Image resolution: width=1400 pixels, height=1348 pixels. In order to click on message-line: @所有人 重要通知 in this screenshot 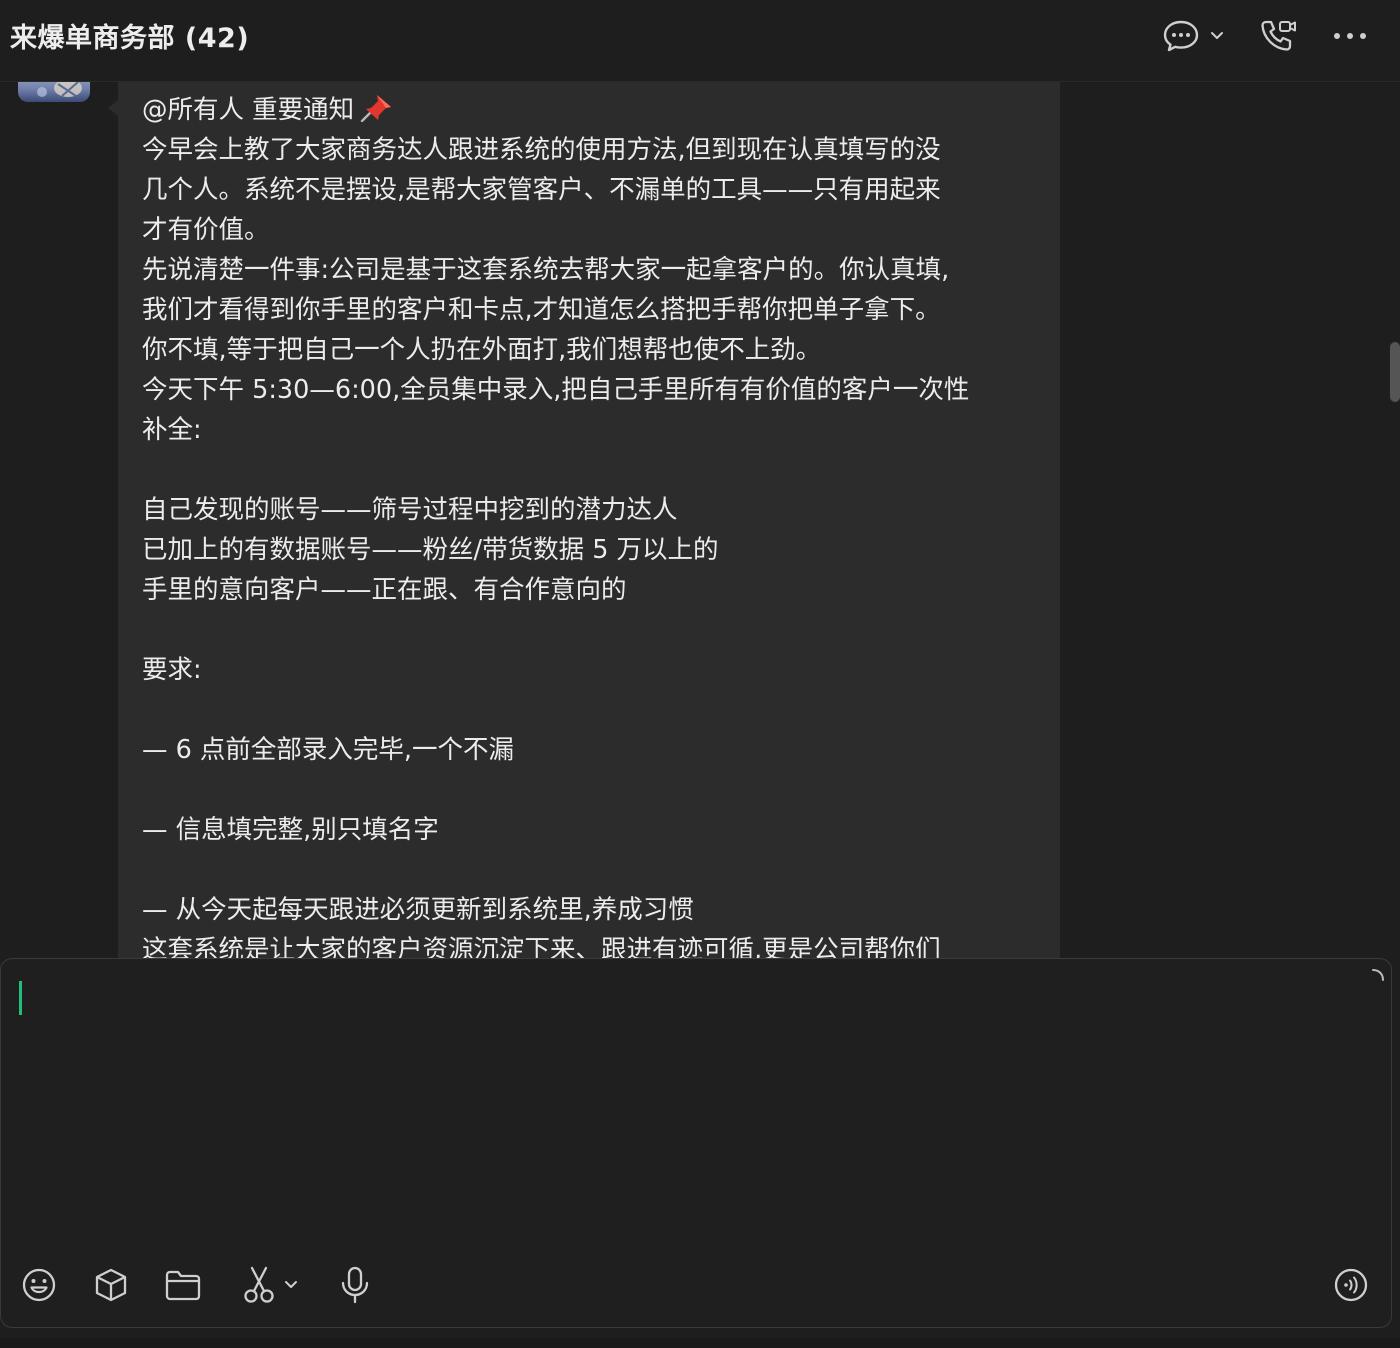, I will do `click(592, 110)`.